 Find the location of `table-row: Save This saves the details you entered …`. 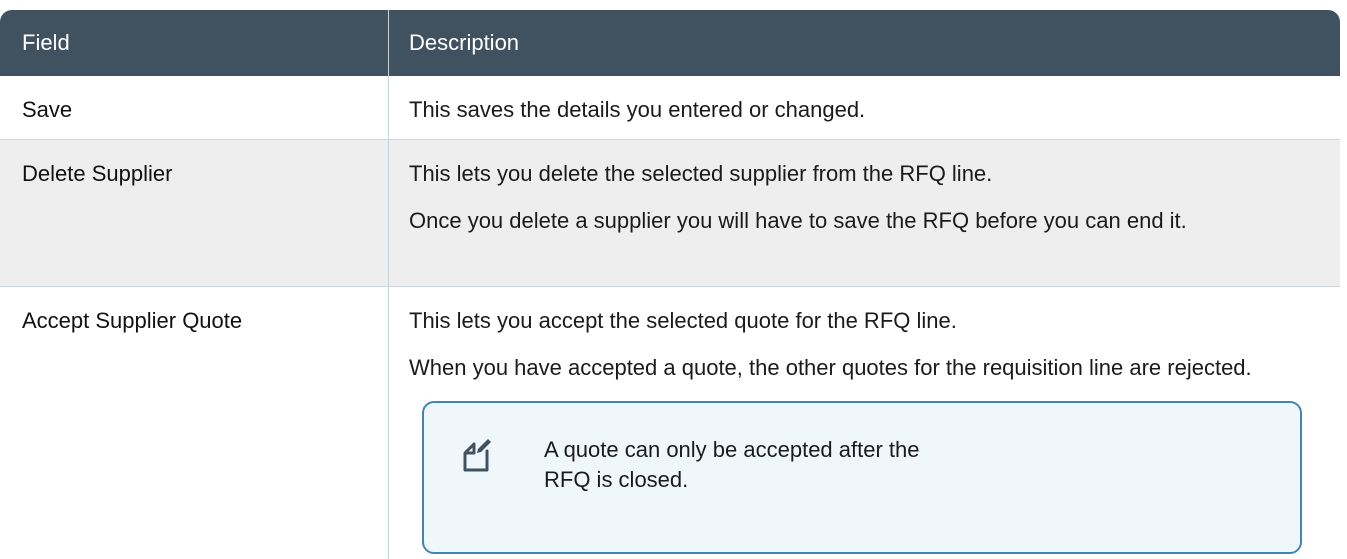

table-row: Save This saves the details you entered … is located at coordinates (670, 107).